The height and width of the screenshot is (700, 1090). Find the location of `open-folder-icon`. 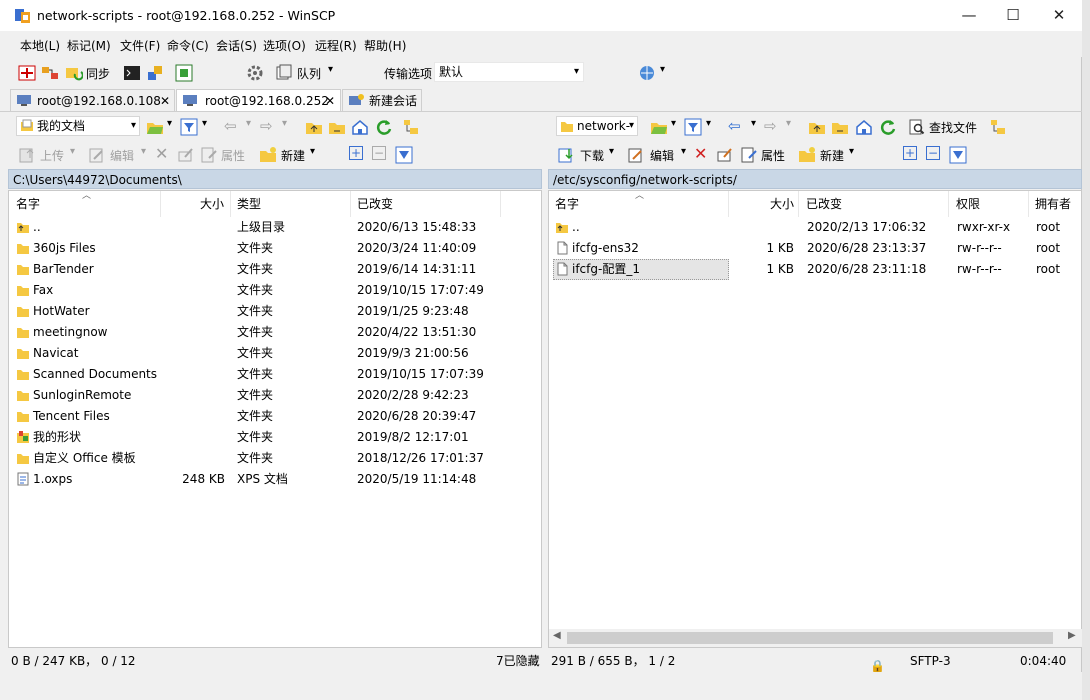

open-folder-icon is located at coordinates (659, 127).